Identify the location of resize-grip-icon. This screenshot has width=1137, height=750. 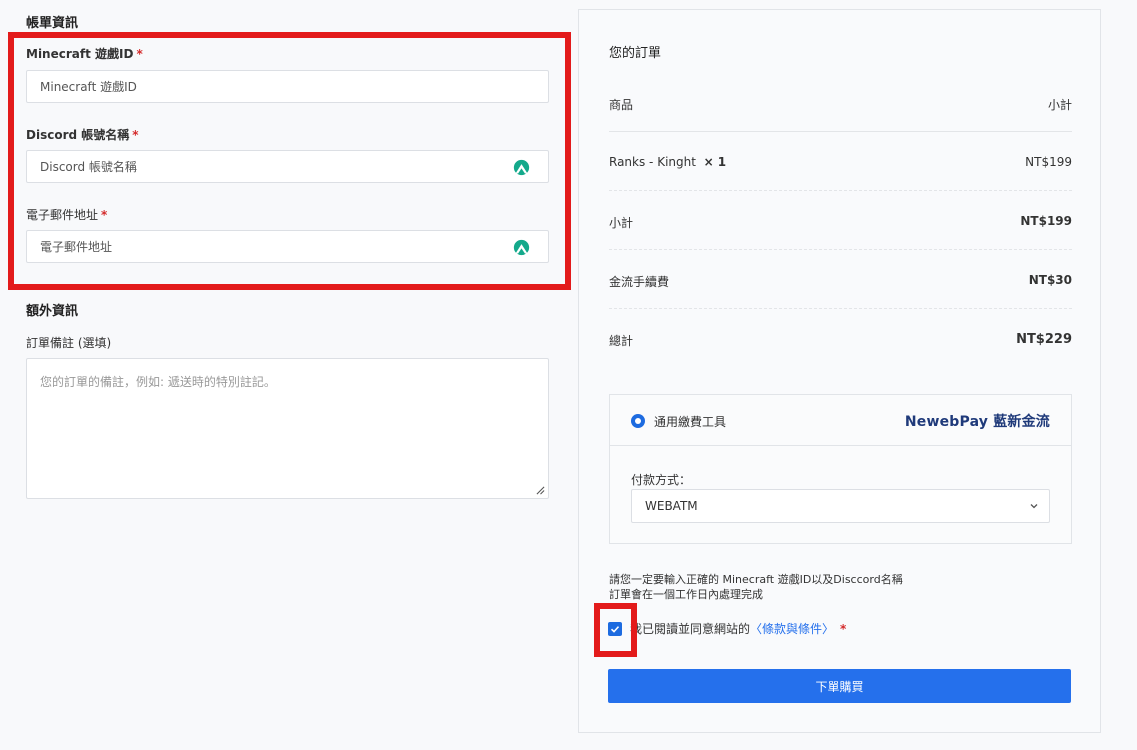
(540, 490).